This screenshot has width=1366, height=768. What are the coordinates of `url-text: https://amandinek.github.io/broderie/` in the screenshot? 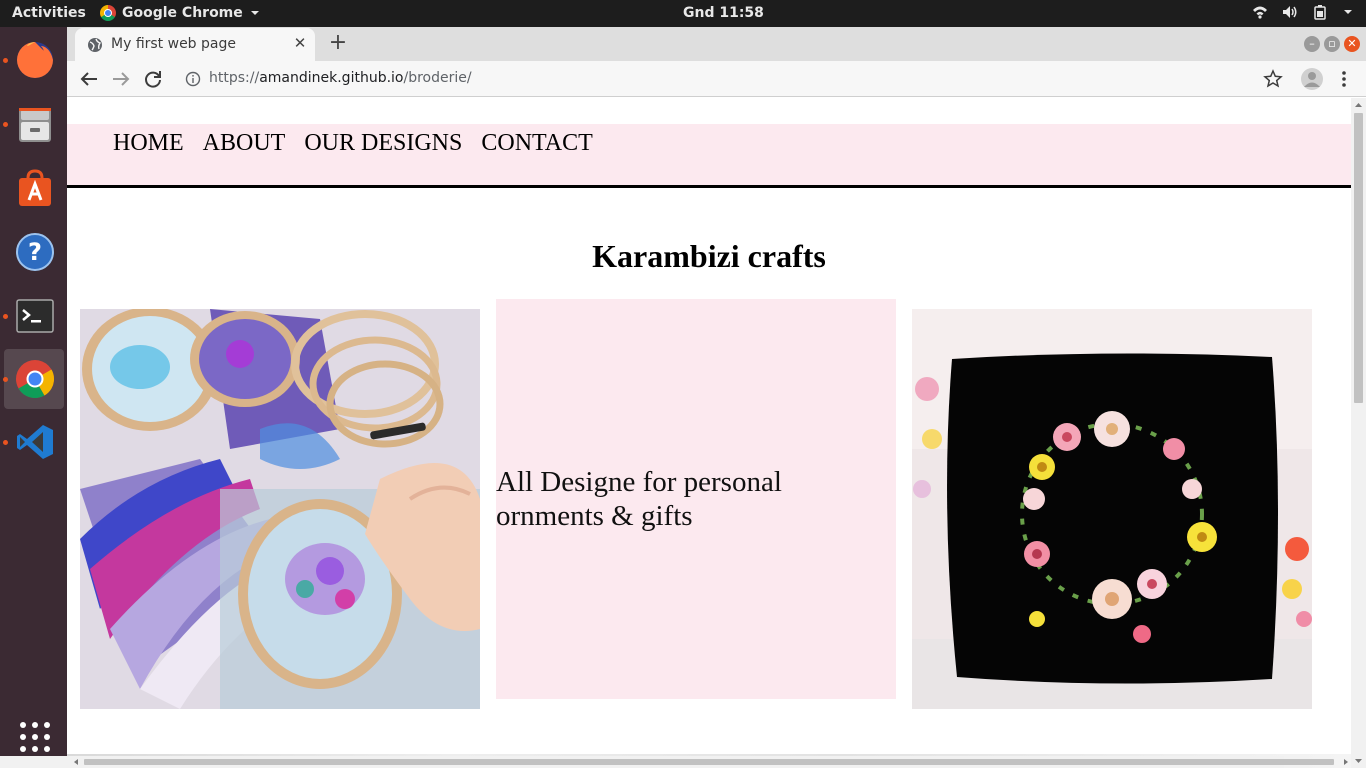 It's located at (340, 78).